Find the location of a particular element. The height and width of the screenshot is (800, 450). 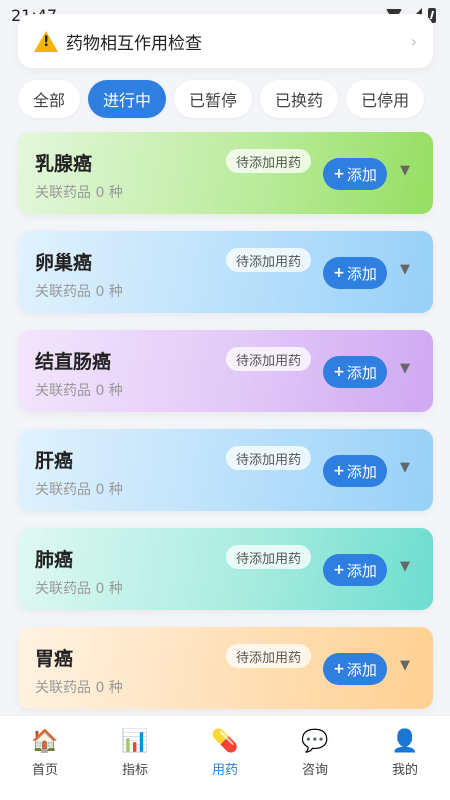

condition-title: 结直肠癌 is located at coordinates (73, 362).